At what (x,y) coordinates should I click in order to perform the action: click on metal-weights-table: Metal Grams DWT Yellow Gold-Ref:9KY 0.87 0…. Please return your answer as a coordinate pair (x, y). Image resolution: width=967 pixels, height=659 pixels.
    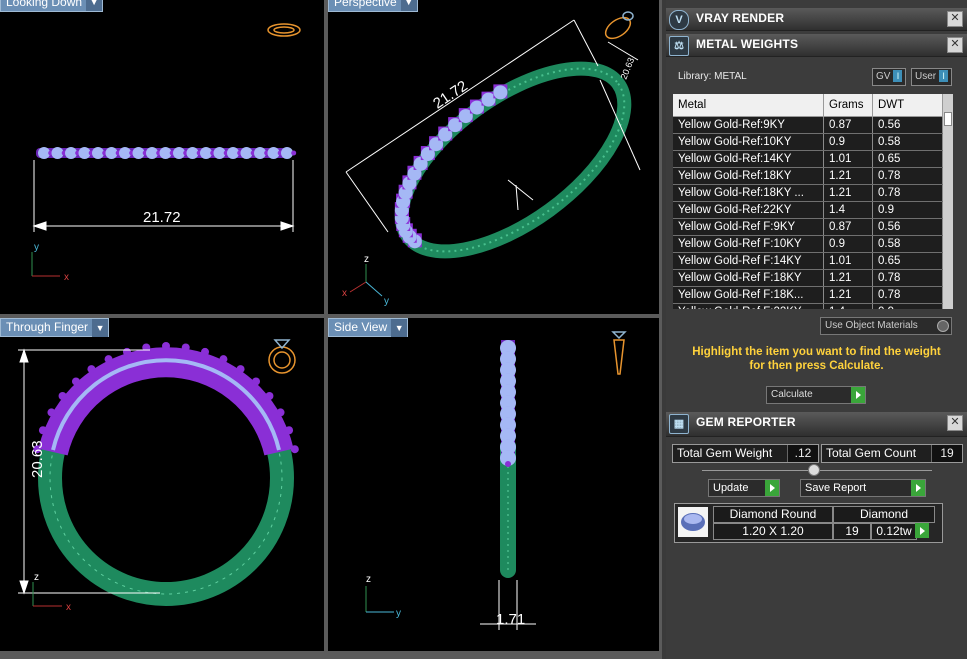
    Looking at the image, I should click on (813, 201).